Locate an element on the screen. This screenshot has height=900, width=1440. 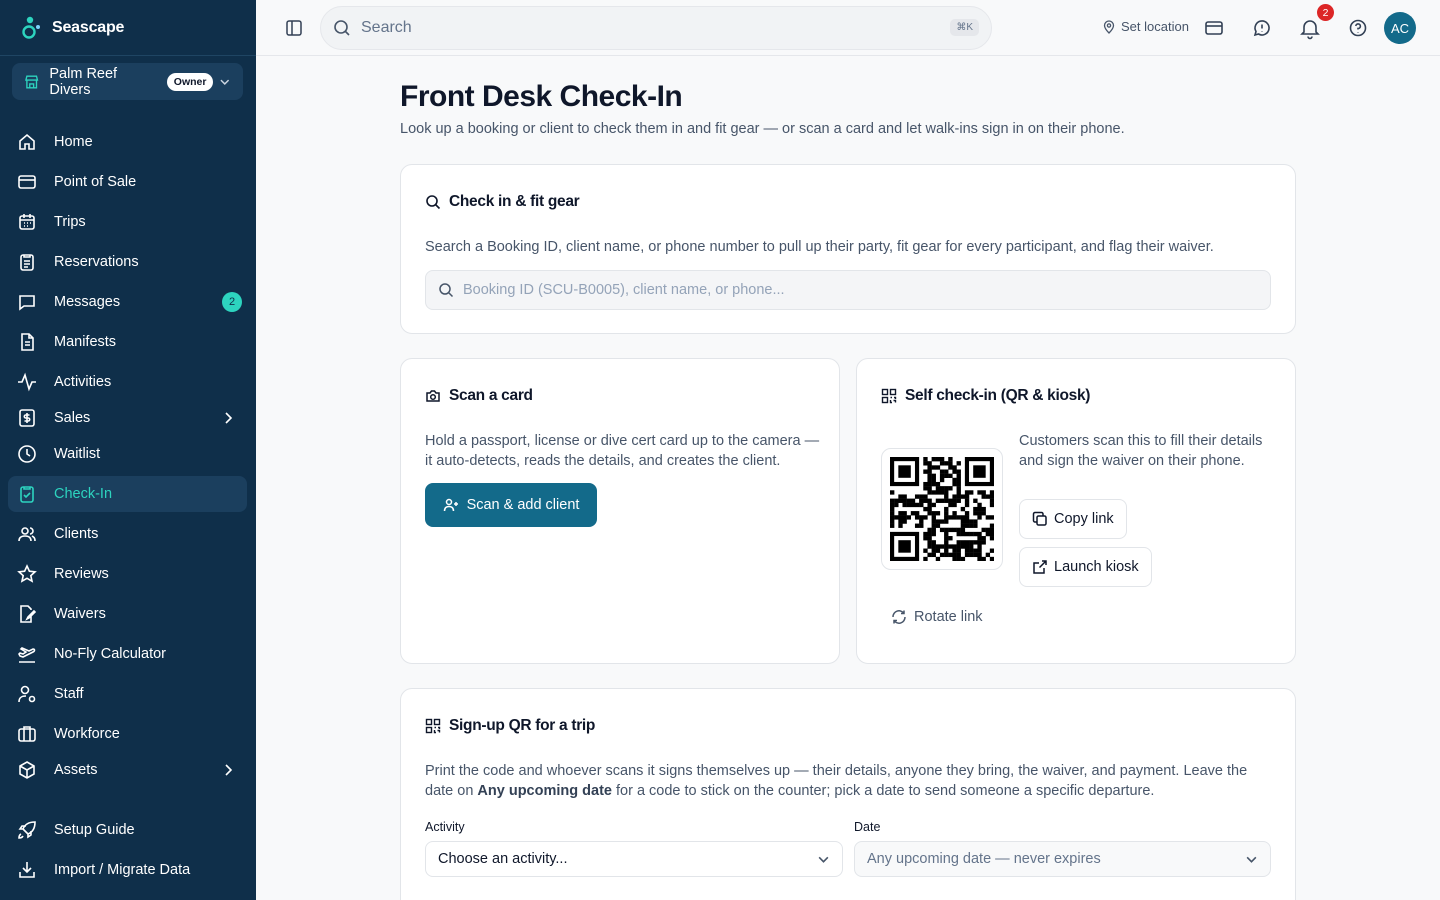
sidebar-item-reservations: Reservations is located at coordinates (127, 262).